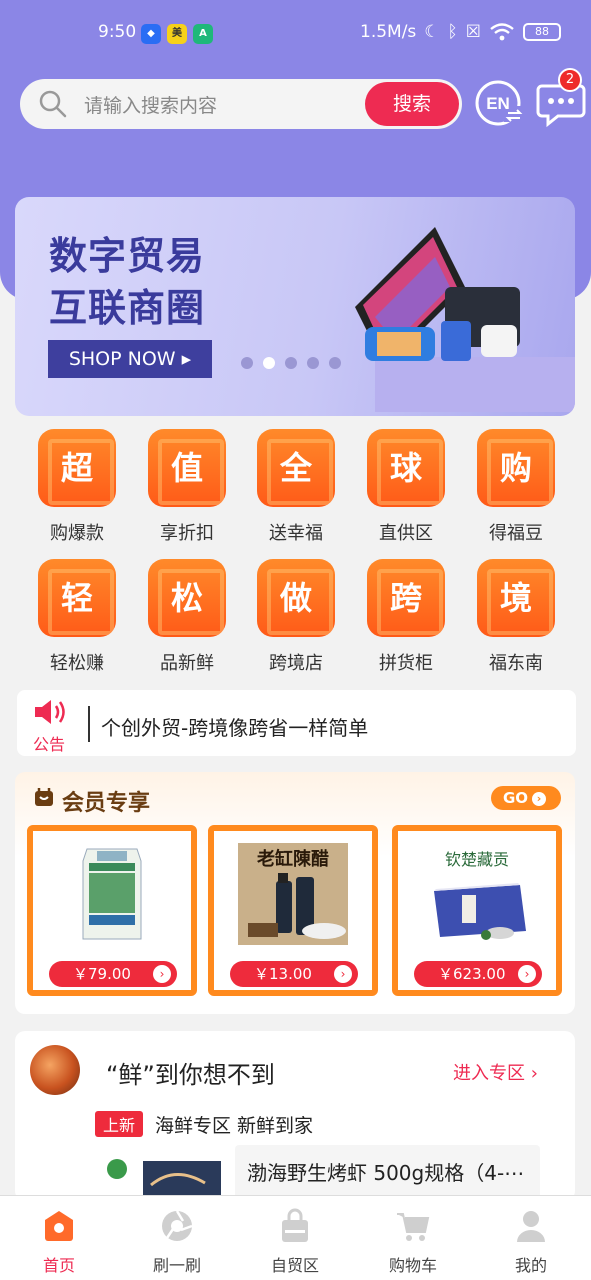 The height and width of the screenshot is (1280, 591). What do you see at coordinates (516, 468) in the screenshot?
I see `category-tile-icon: 购` at bounding box center [516, 468].